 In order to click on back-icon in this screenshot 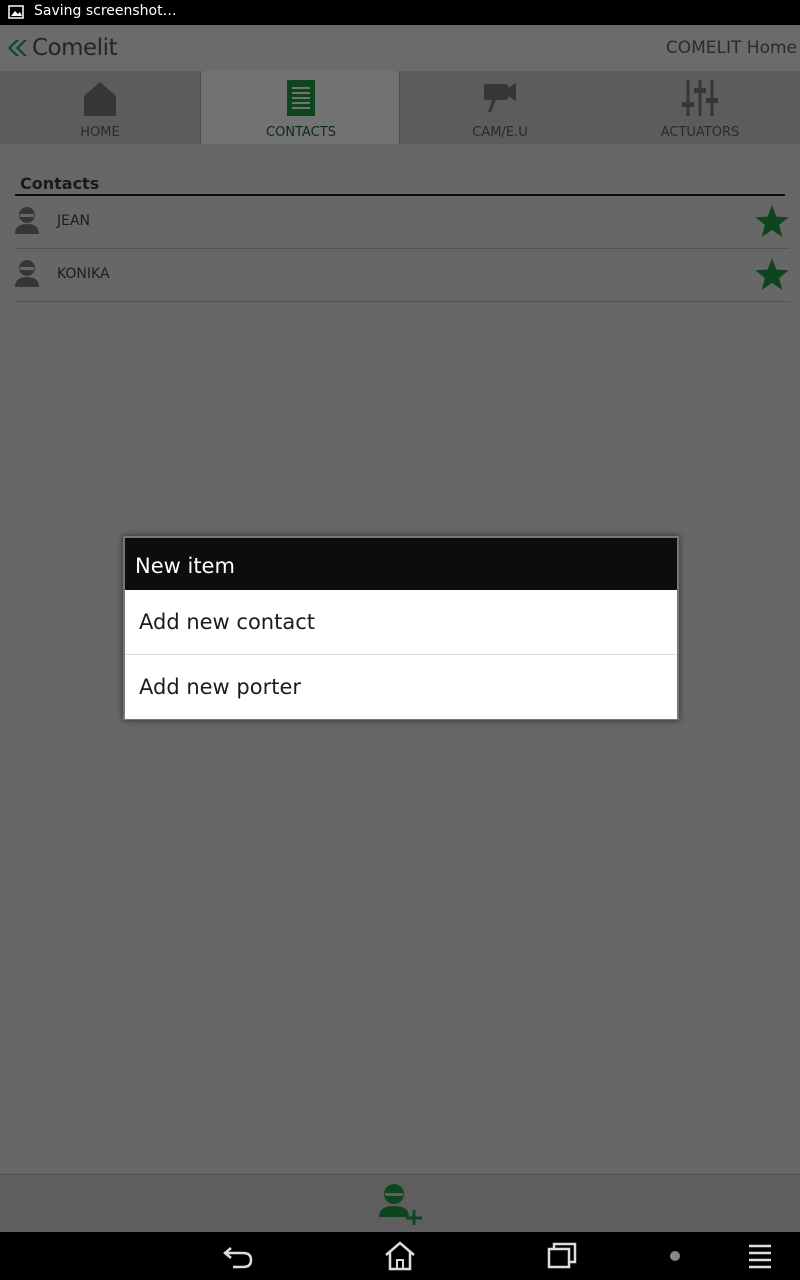, I will do `click(239, 1256)`.